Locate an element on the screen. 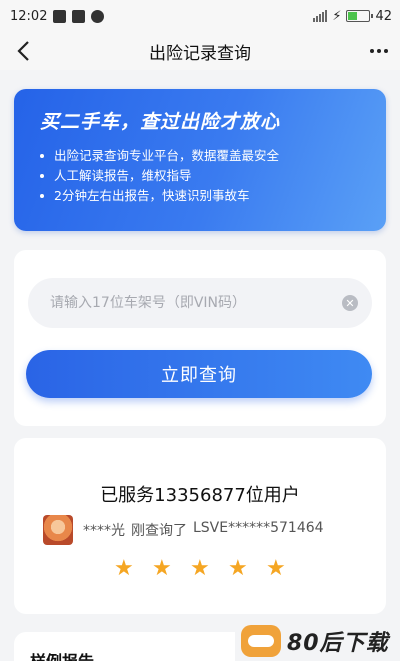  banner-bullet: 人工解读报告，维权指导 is located at coordinates (204, 176).